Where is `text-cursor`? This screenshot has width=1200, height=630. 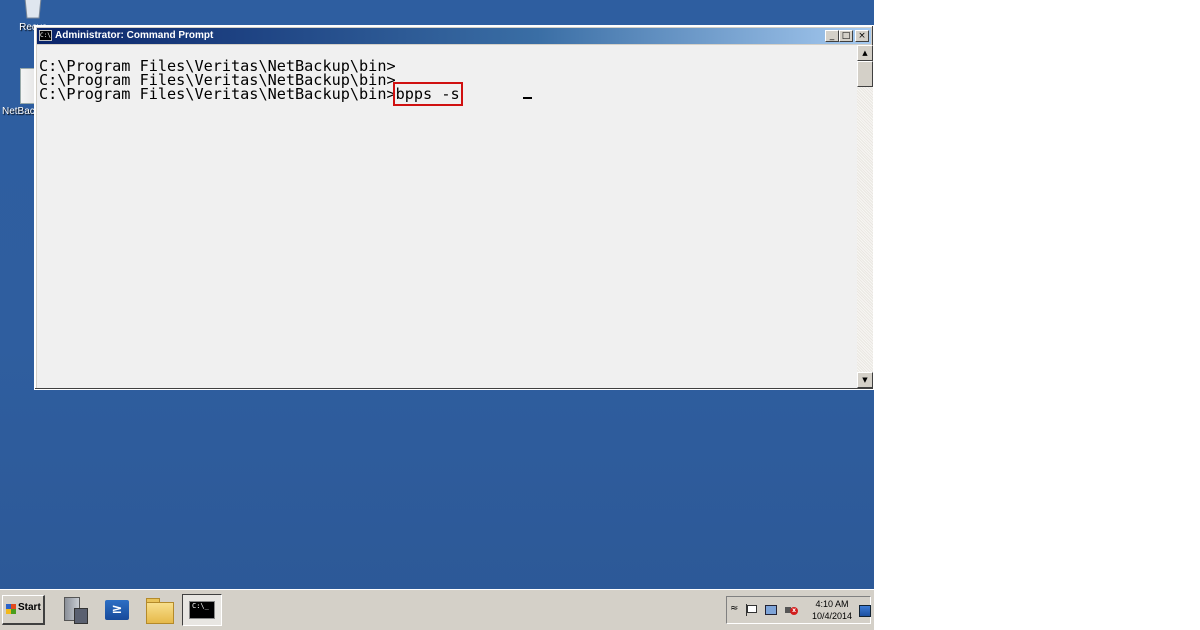 text-cursor is located at coordinates (527, 98).